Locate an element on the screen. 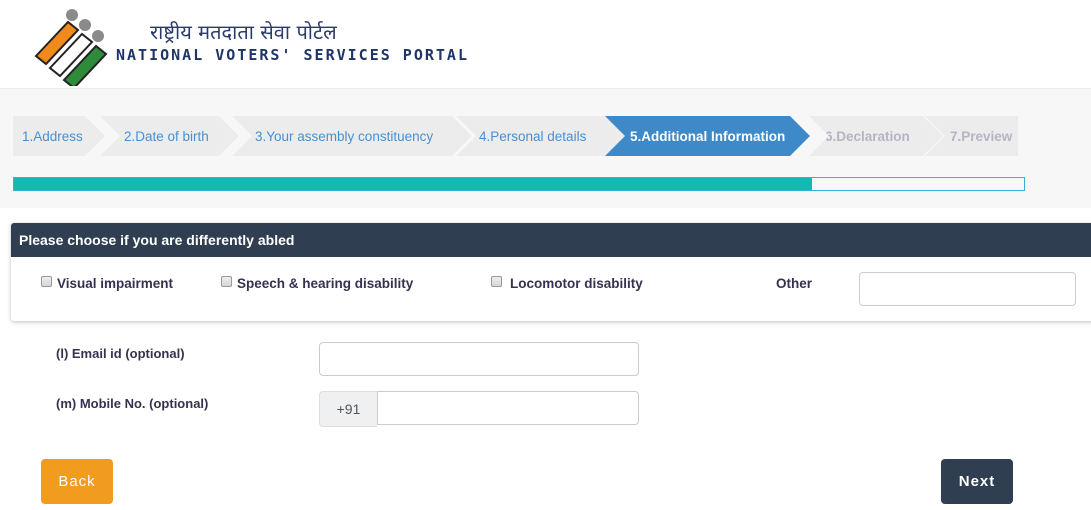 The image size is (1091, 510). checkbox-label: Visual impairment is located at coordinates (115, 283).